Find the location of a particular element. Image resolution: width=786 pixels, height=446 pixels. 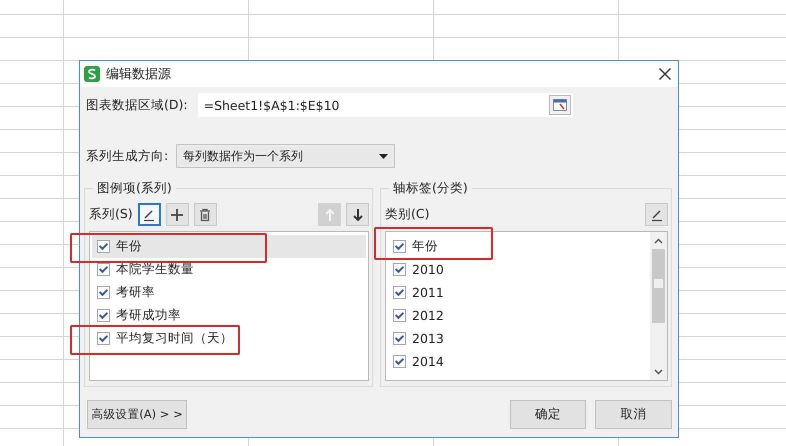

list-item: 2012 is located at coordinates (518, 315).